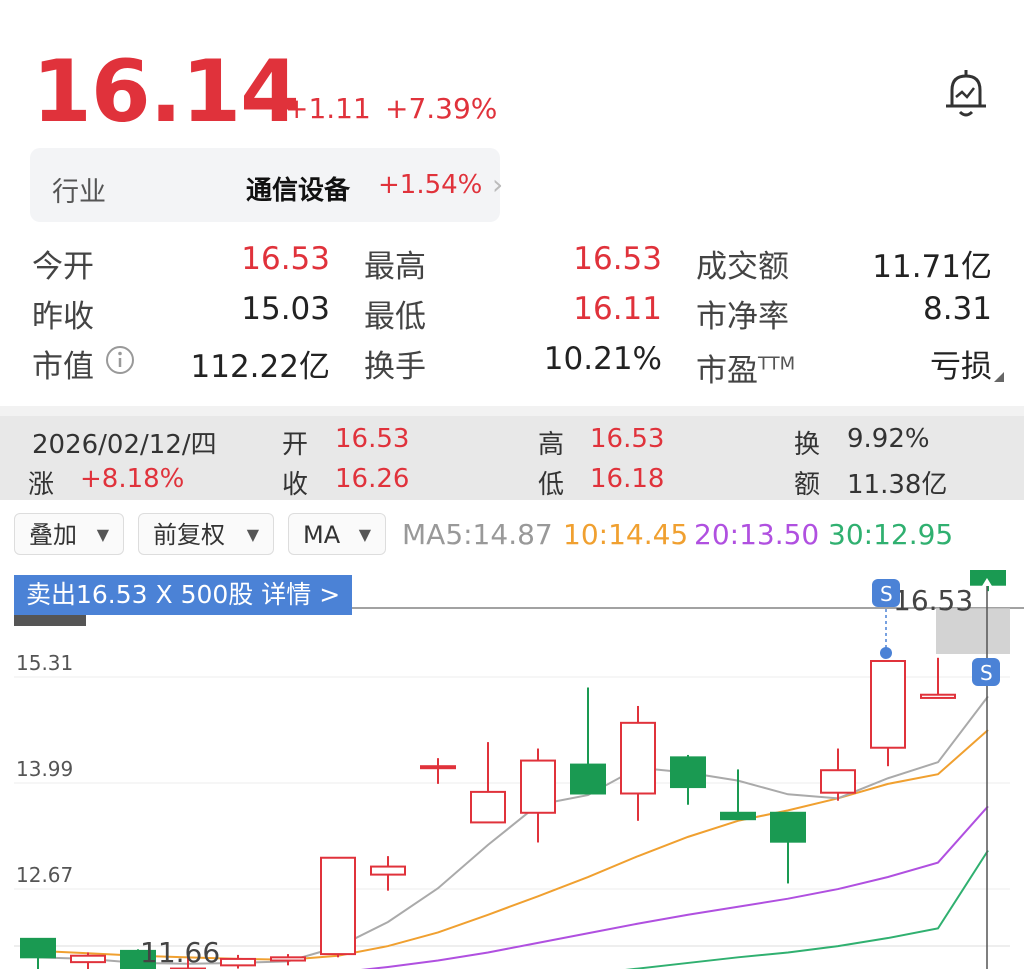 The image size is (1024, 969). What do you see at coordinates (63, 367) in the screenshot?
I see `stat-label-market-cap: 市值` at bounding box center [63, 367].